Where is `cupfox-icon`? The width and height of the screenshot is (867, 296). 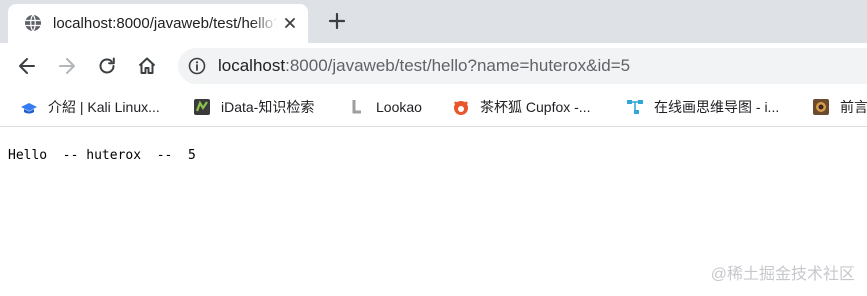 cupfox-icon is located at coordinates (461, 108).